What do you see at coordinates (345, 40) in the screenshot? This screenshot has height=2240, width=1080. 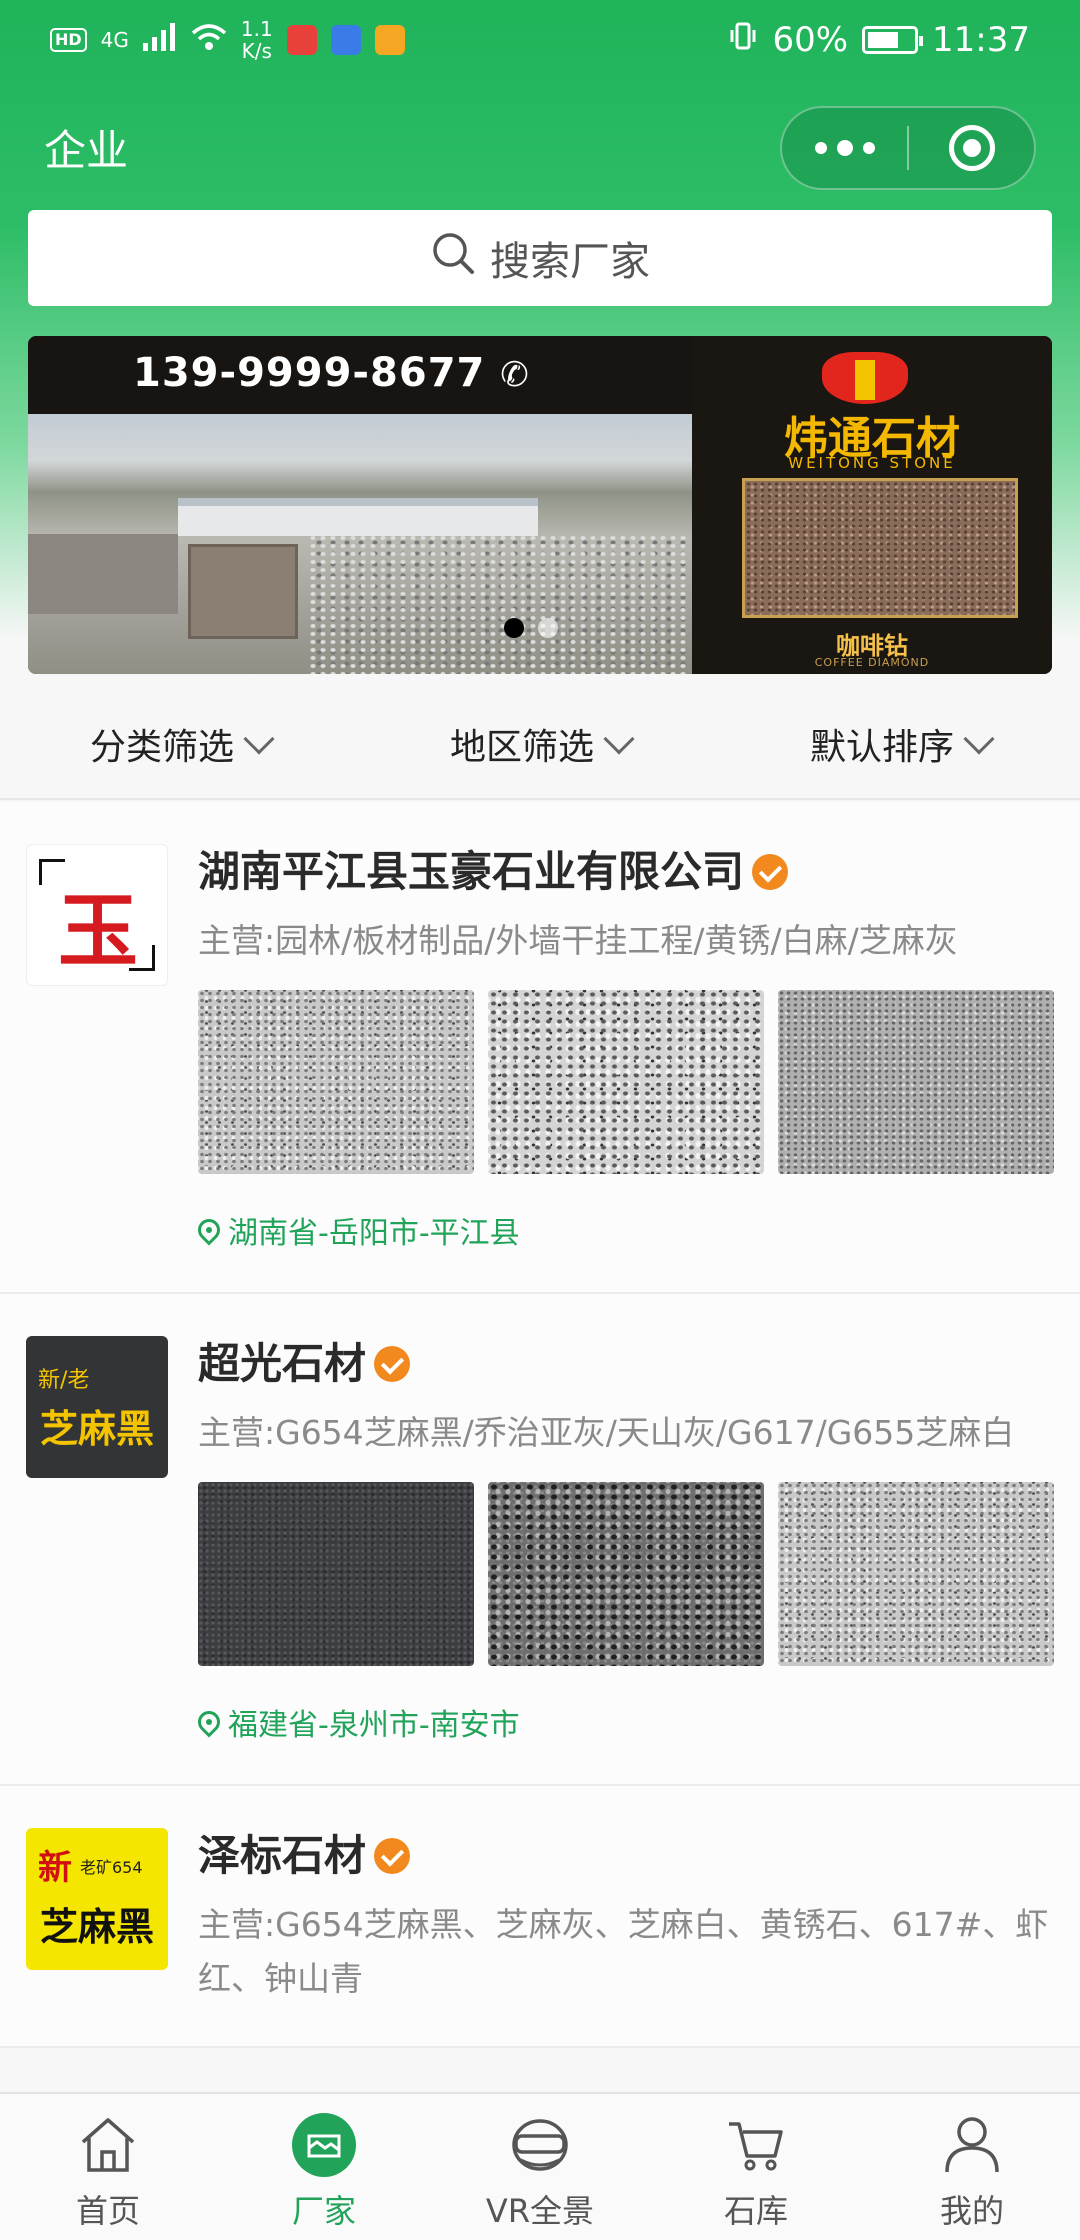 I see `music-app-icon` at bounding box center [345, 40].